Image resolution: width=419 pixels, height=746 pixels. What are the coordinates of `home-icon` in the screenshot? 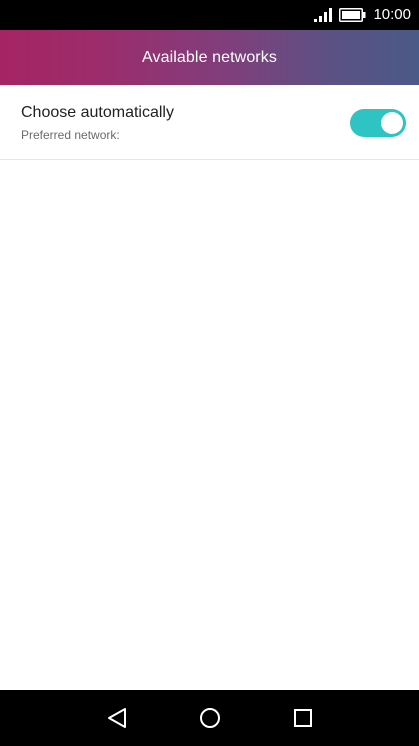 It's located at (210, 718).